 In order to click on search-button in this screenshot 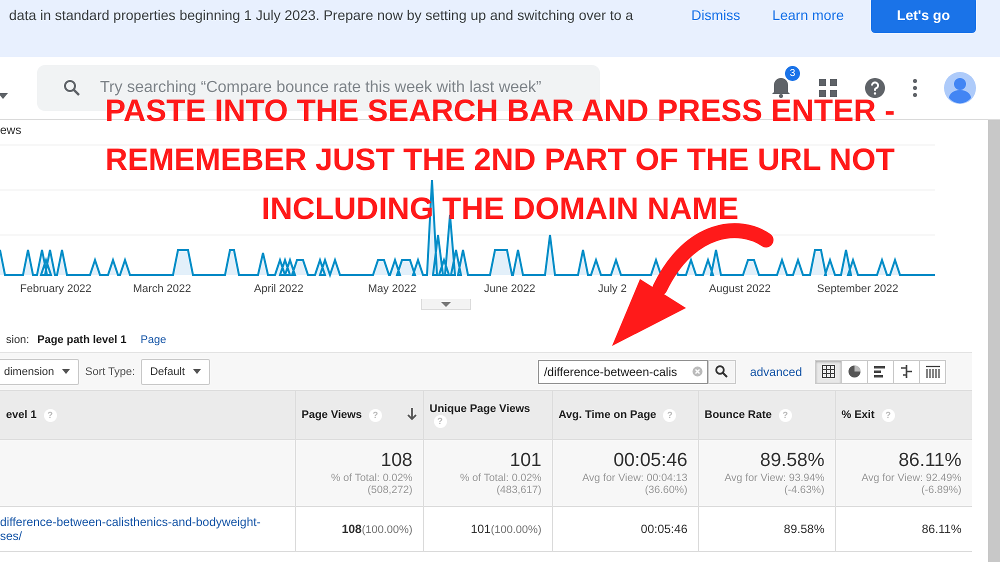, I will do `click(722, 372)`.